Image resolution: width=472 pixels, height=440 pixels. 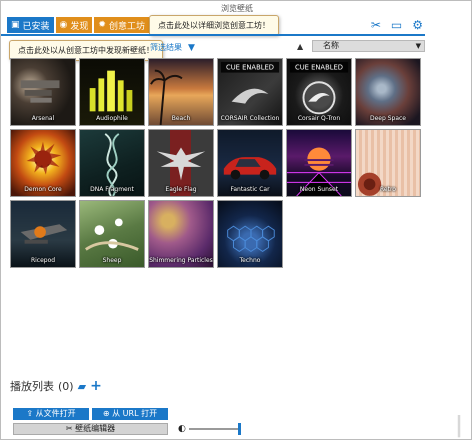 What do you see at coordinates (319, 163) in the screenshot?
I see `wallpaper-tile: Neon Sunset` at bounding box center [319, 163].